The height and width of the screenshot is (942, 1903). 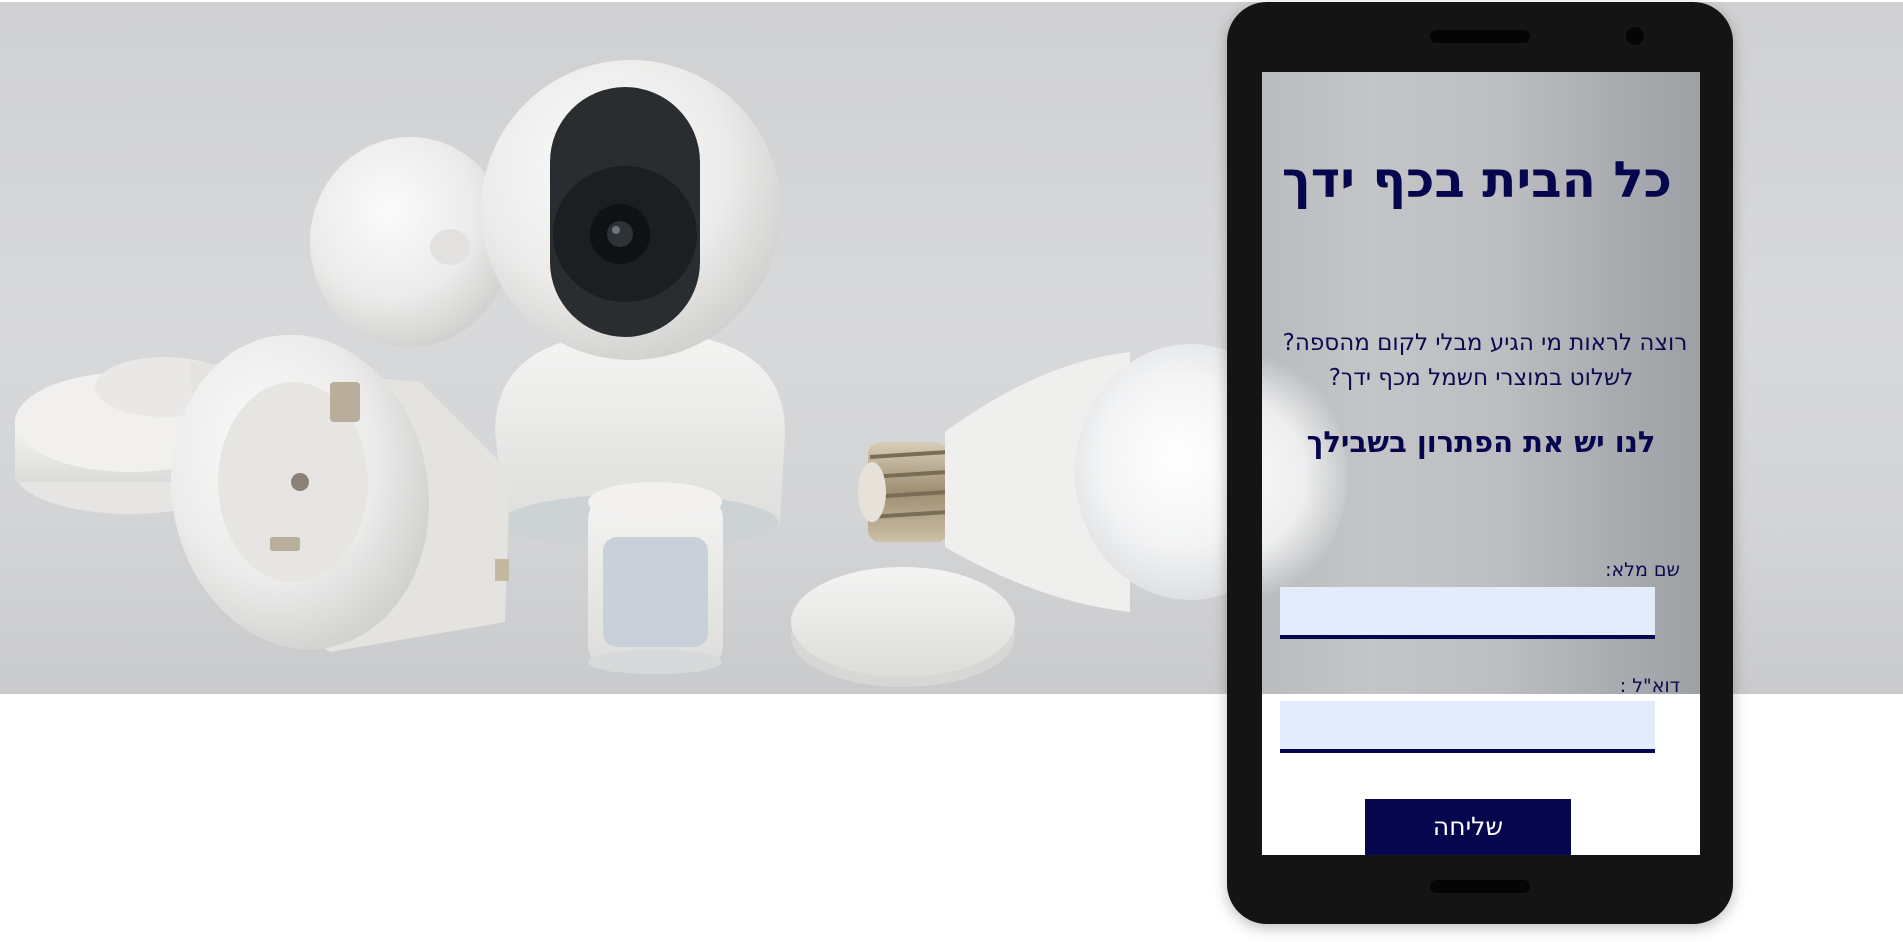 What do you see at coordinates (1642, 570) in the screenshot?
I see `full-name-label: שם מלא:` at bounding box center [1642, 570].